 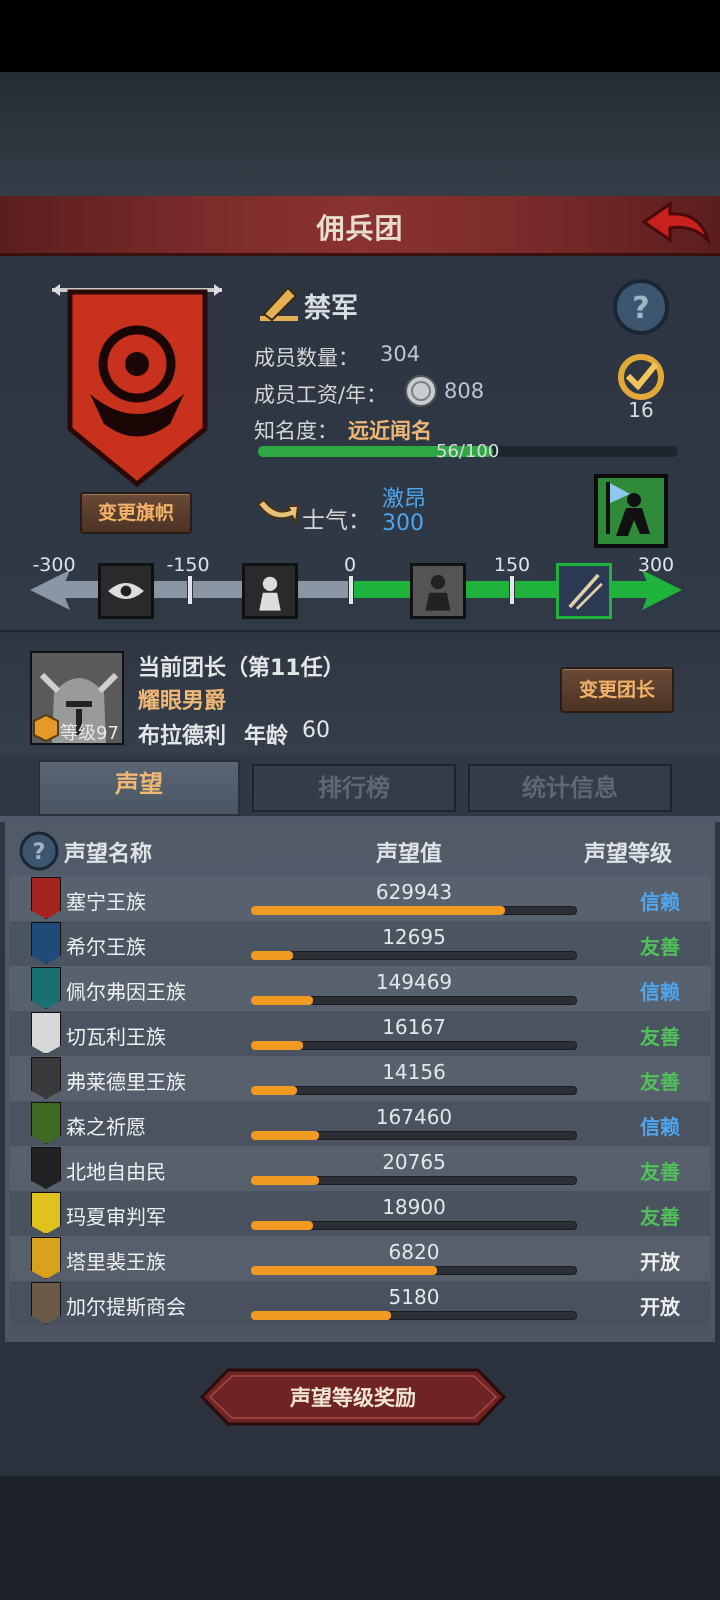 I want to click on faction-name: 切瓦利王族, so click(x=116, y=1037).